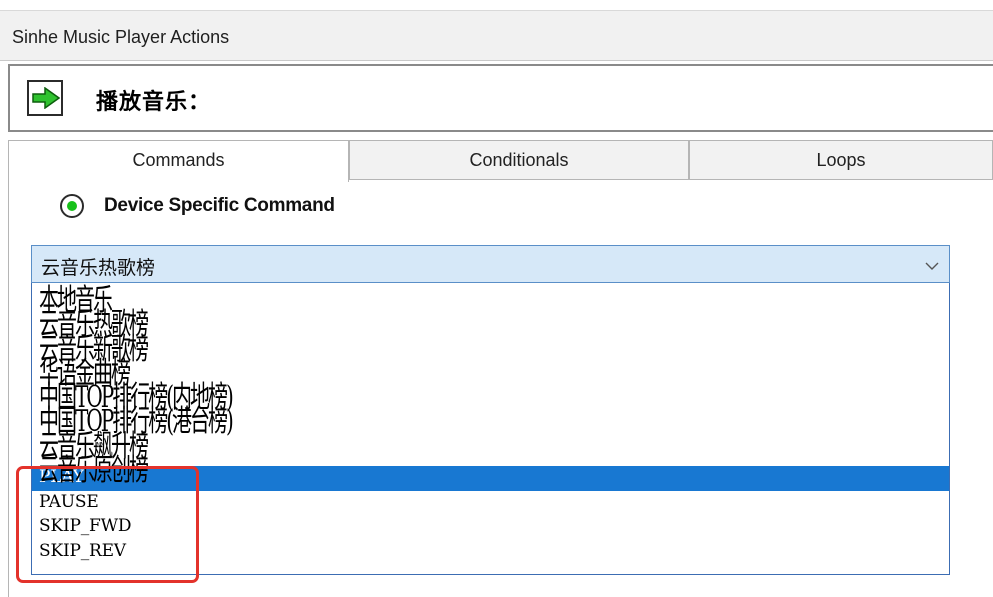 Image resolution: width=993 pixels, height=597 pixels. I want to click on option-cloud-original: 云音乐原创榜, so click(490, 469).